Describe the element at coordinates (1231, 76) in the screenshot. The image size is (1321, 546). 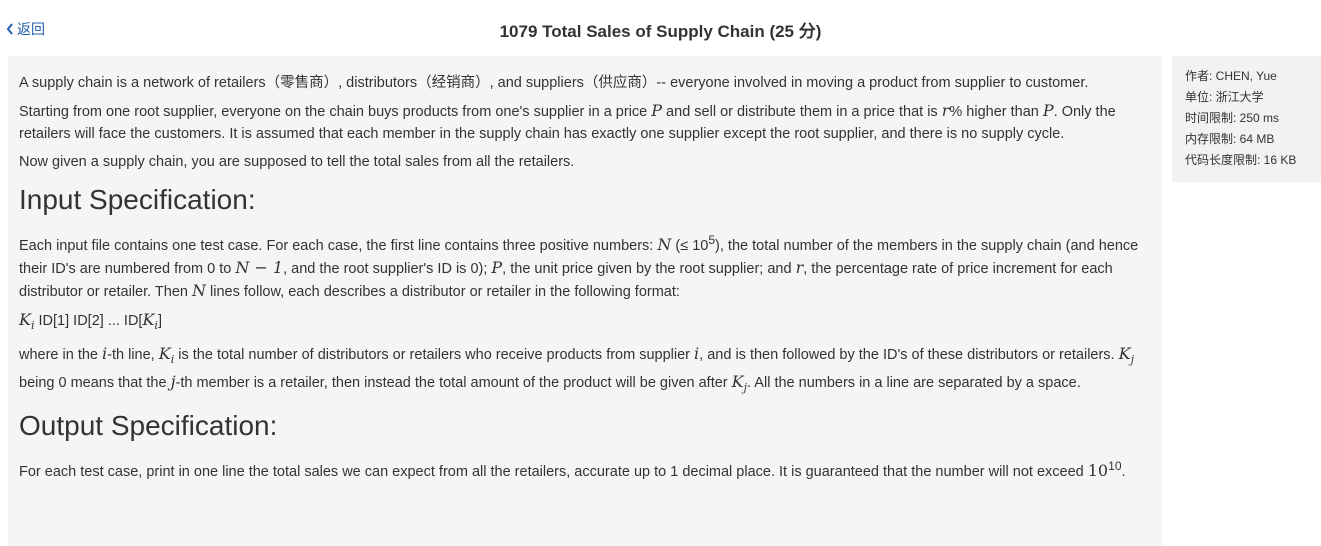
I see `author-info: 作者: CHEN, Yue` at that location.